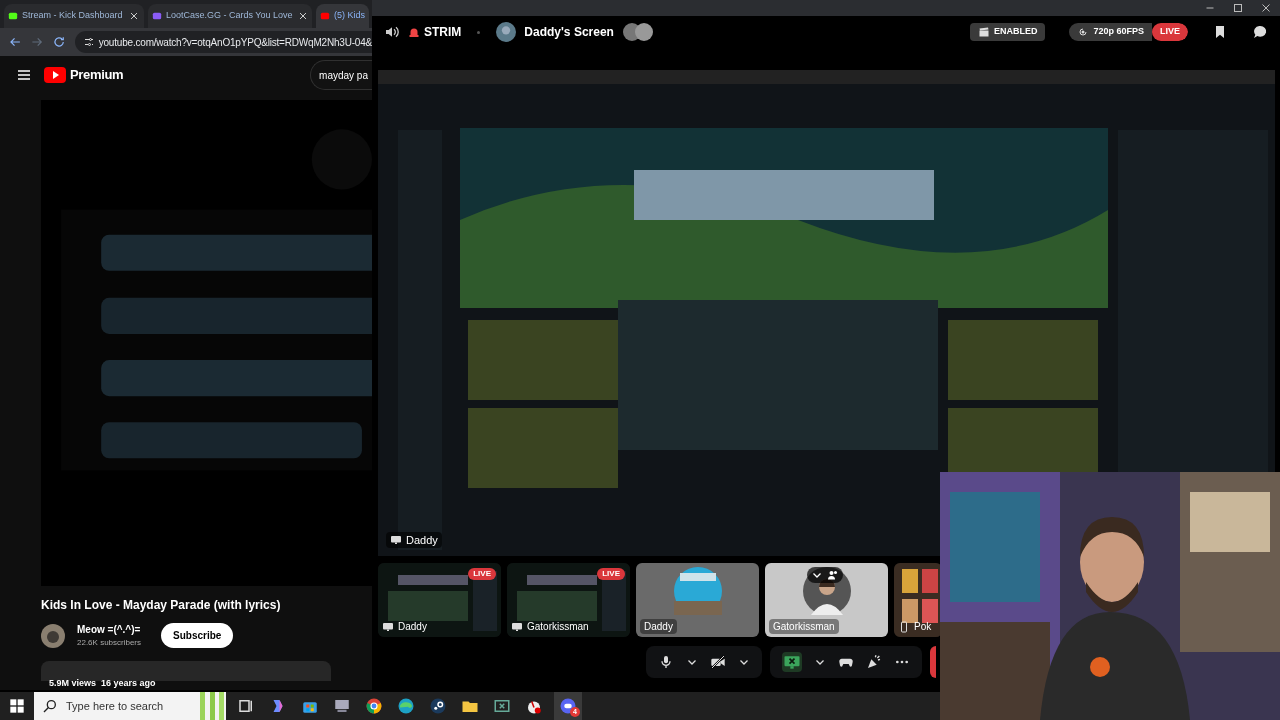 This screenshot has height=720, width=1280. Describe the element at coordinates (235, 42) in the screenshot. I see `url-text: youtube.com/watch?v=otqAnO1pYPQ&list=RDWqM2Nh3U-04&` at that location.